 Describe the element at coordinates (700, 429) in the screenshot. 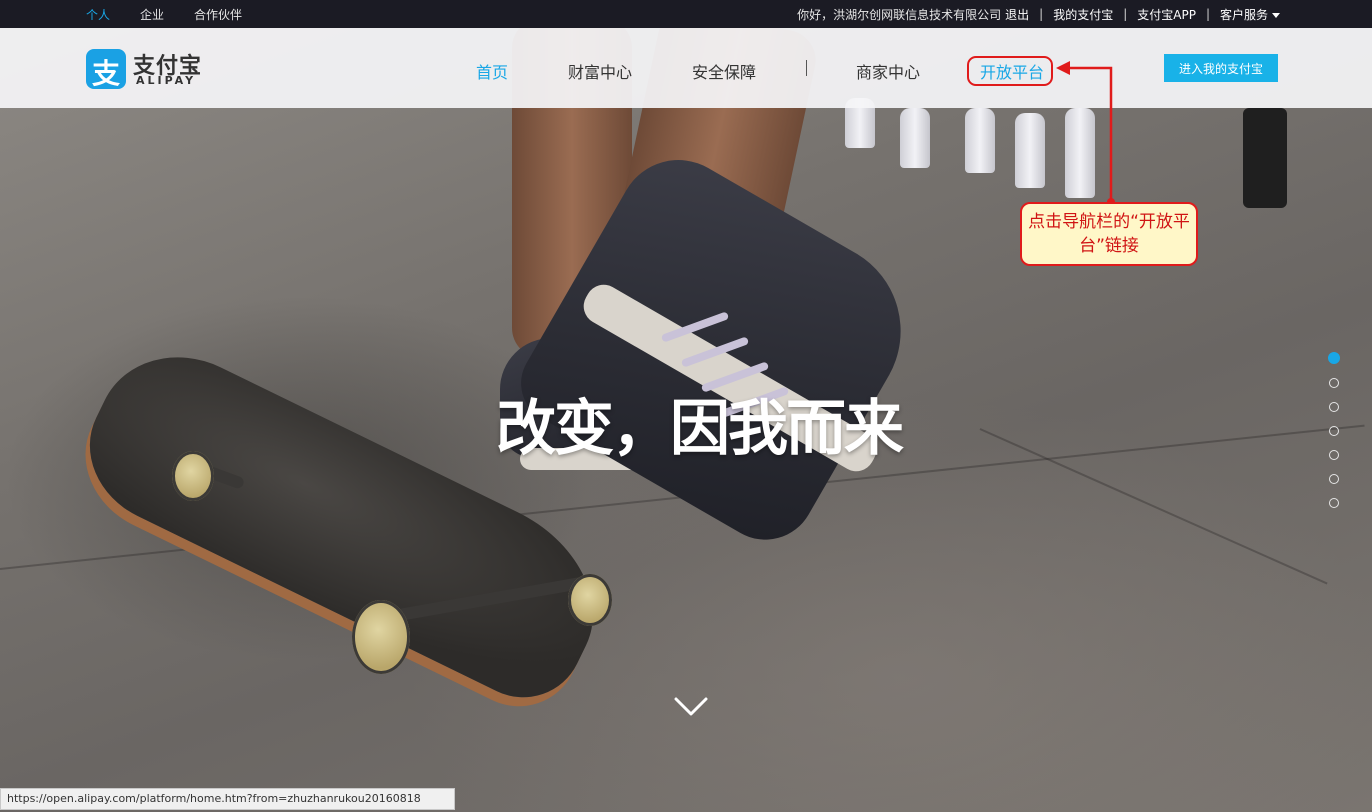

I see `hero-headline: 改变，因我而来` at that location.